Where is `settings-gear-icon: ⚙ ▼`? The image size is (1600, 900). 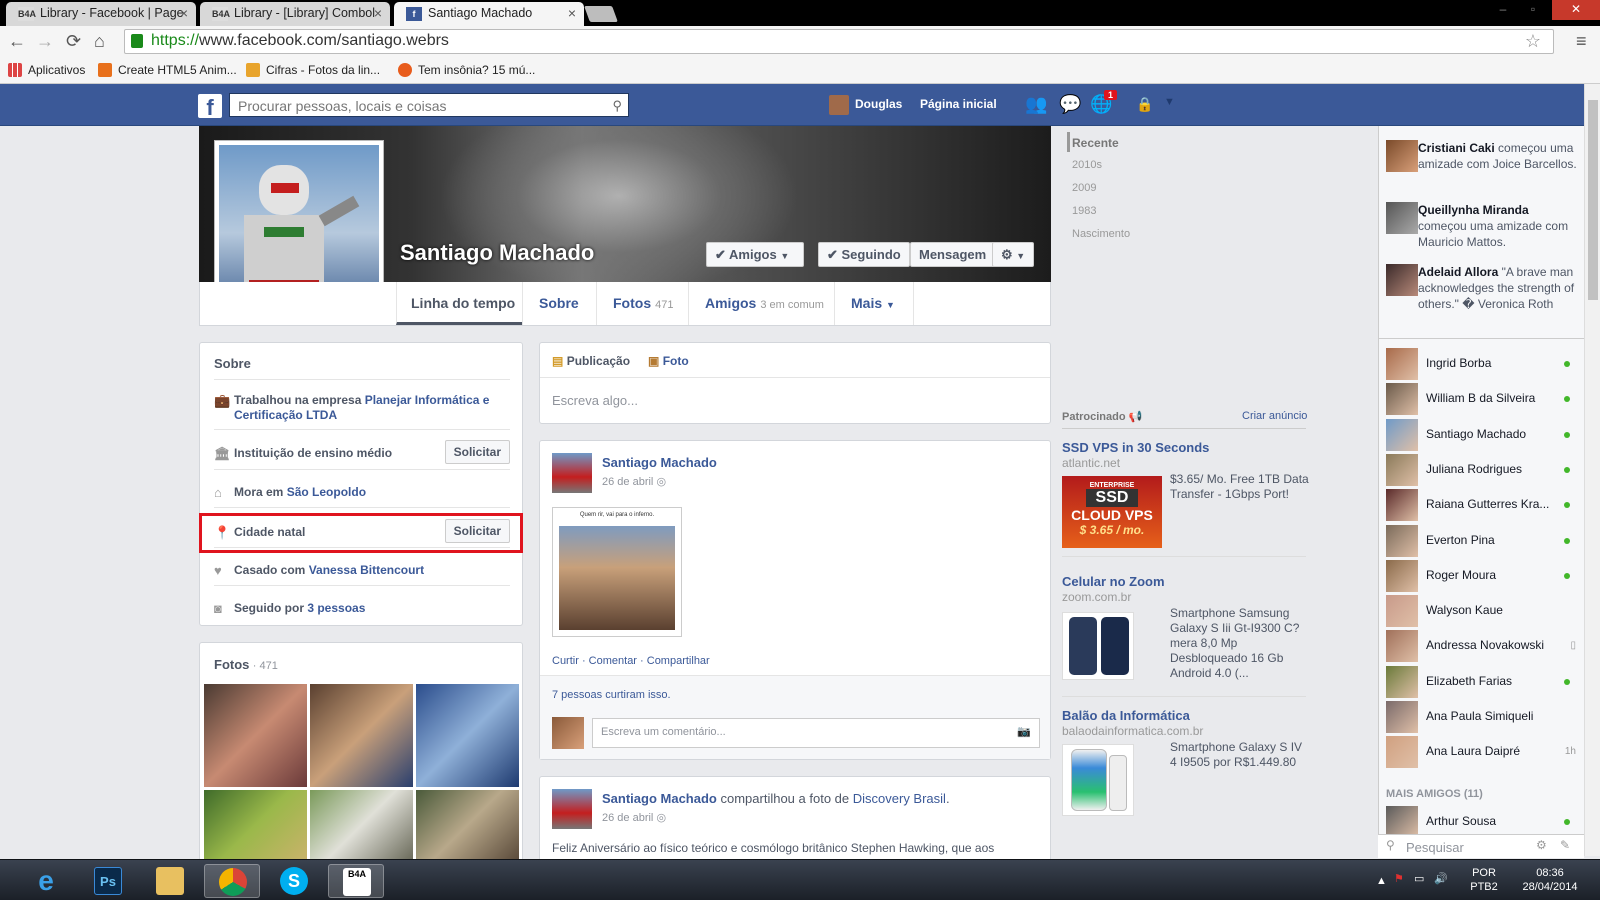 settings-gear-icon: ⚙ ▼ is located at coordinates (1013, 254).